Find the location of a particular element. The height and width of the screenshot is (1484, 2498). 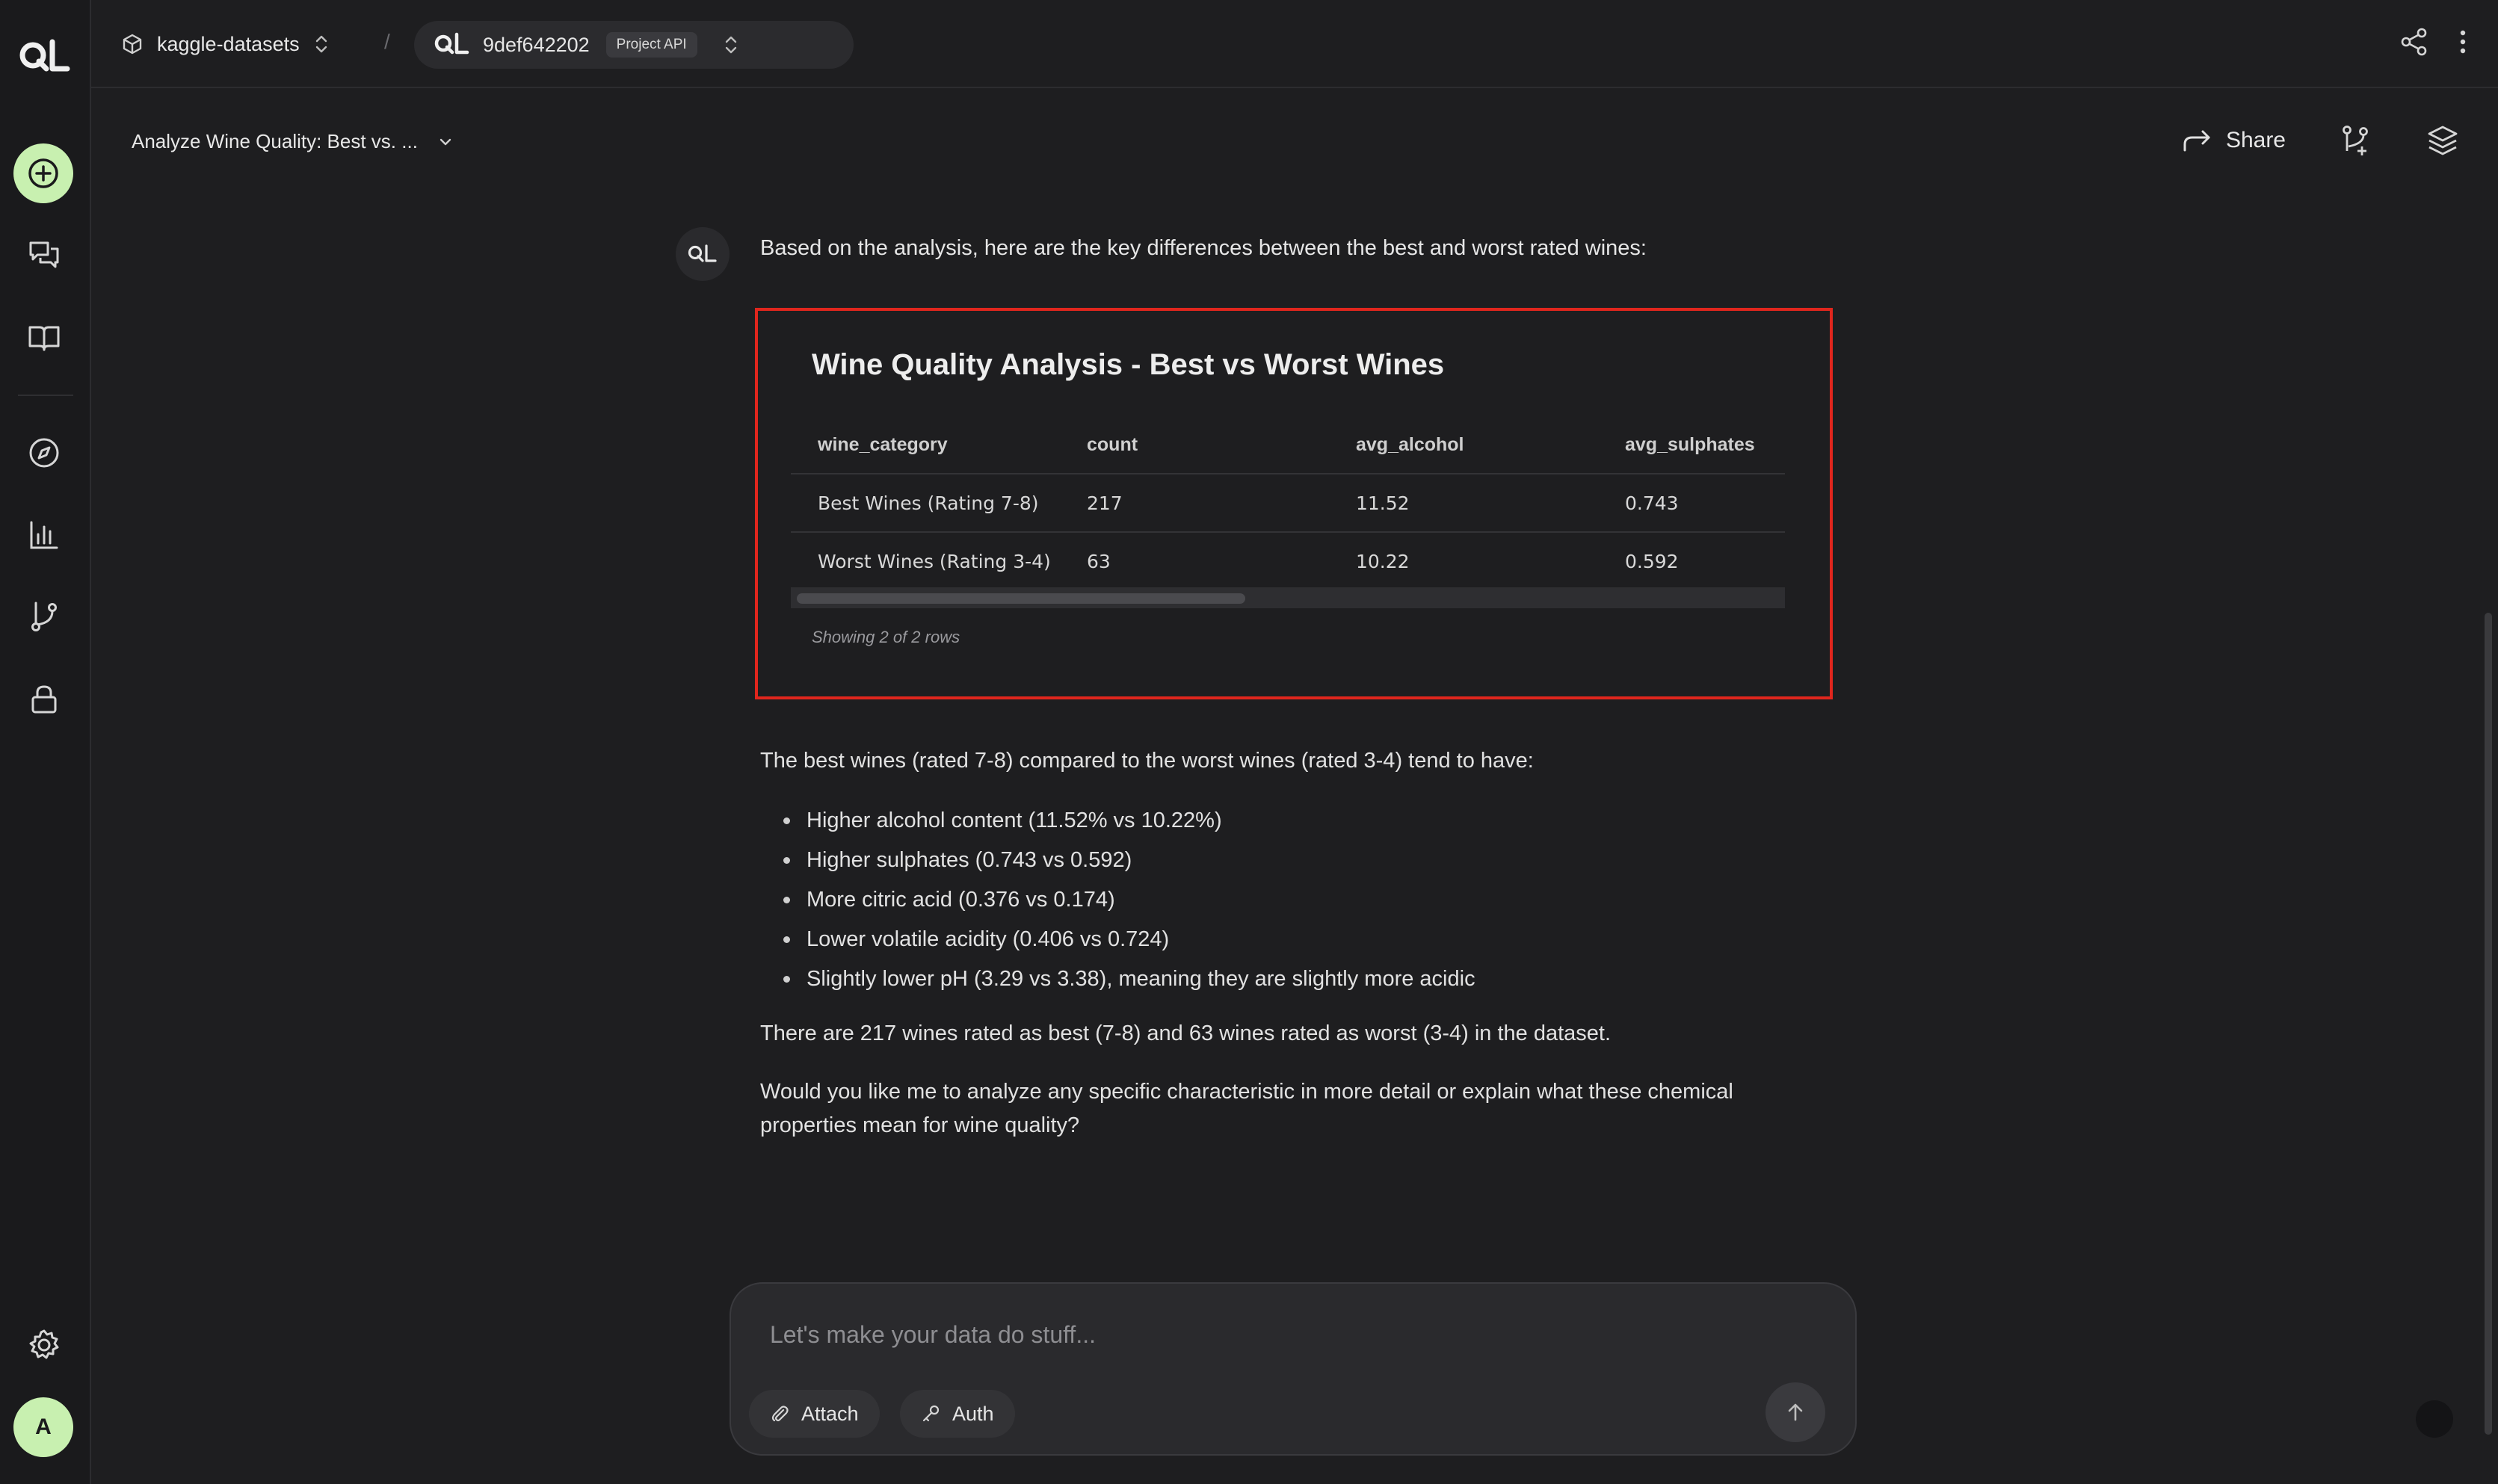

project-selector: kaggle-datasets is located at coordinates (225, 44).